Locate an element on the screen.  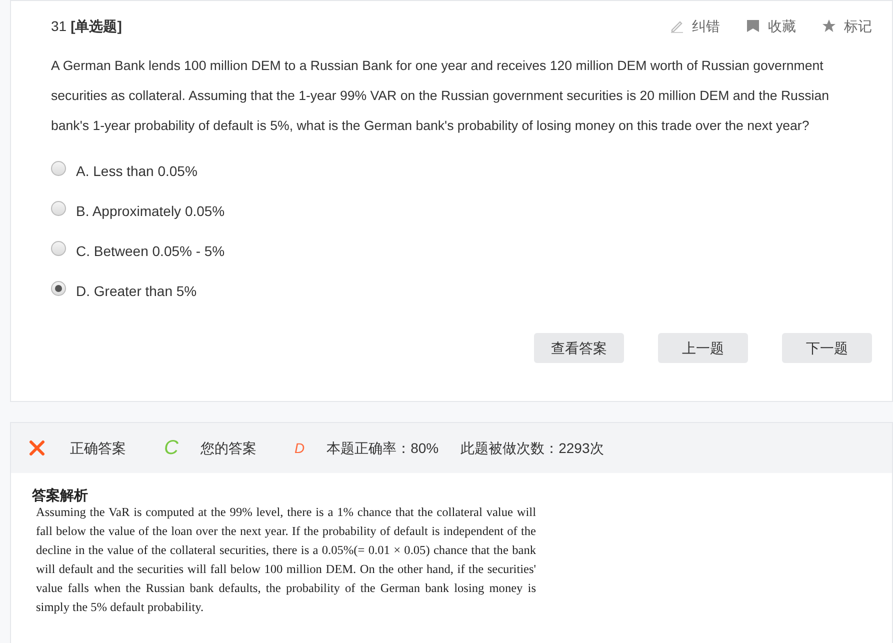
option-label: B. Approximately 0.05% is located at coordinates (150, 211).